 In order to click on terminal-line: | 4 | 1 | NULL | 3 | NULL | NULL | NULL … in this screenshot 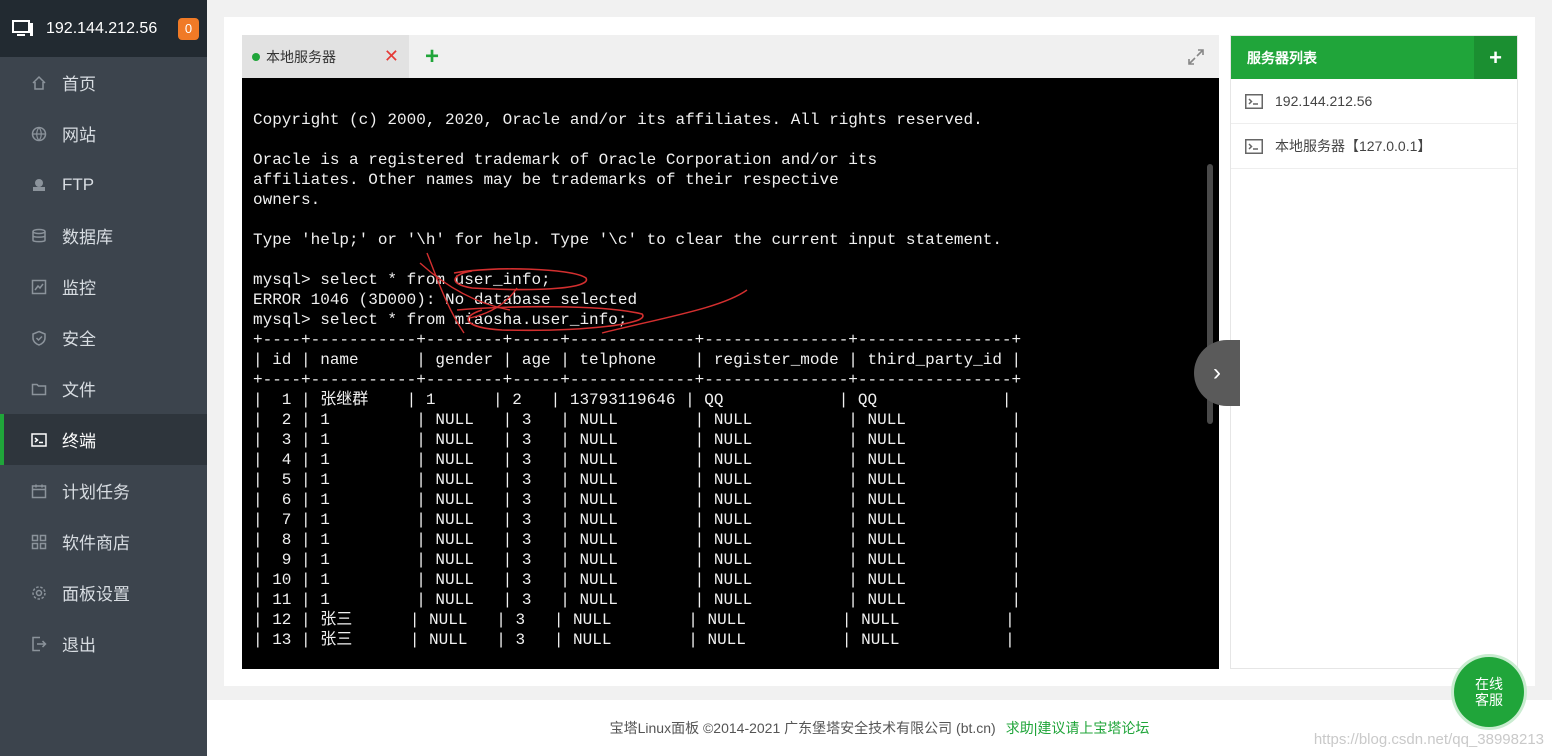, I will do `click(637, 460)`.